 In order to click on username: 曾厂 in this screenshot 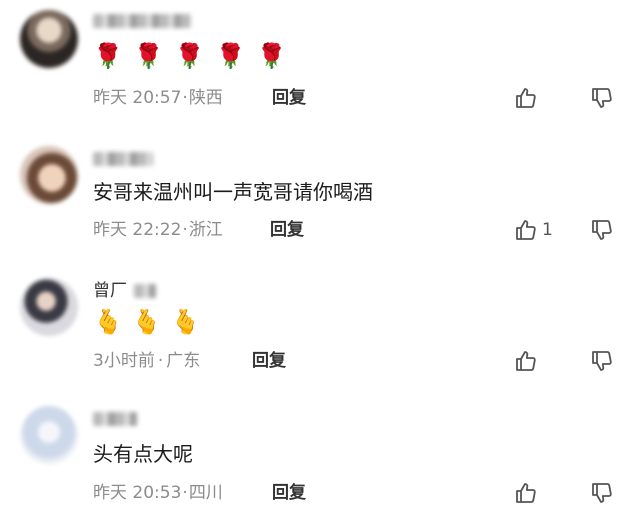, I will do `click(125, 291)`.